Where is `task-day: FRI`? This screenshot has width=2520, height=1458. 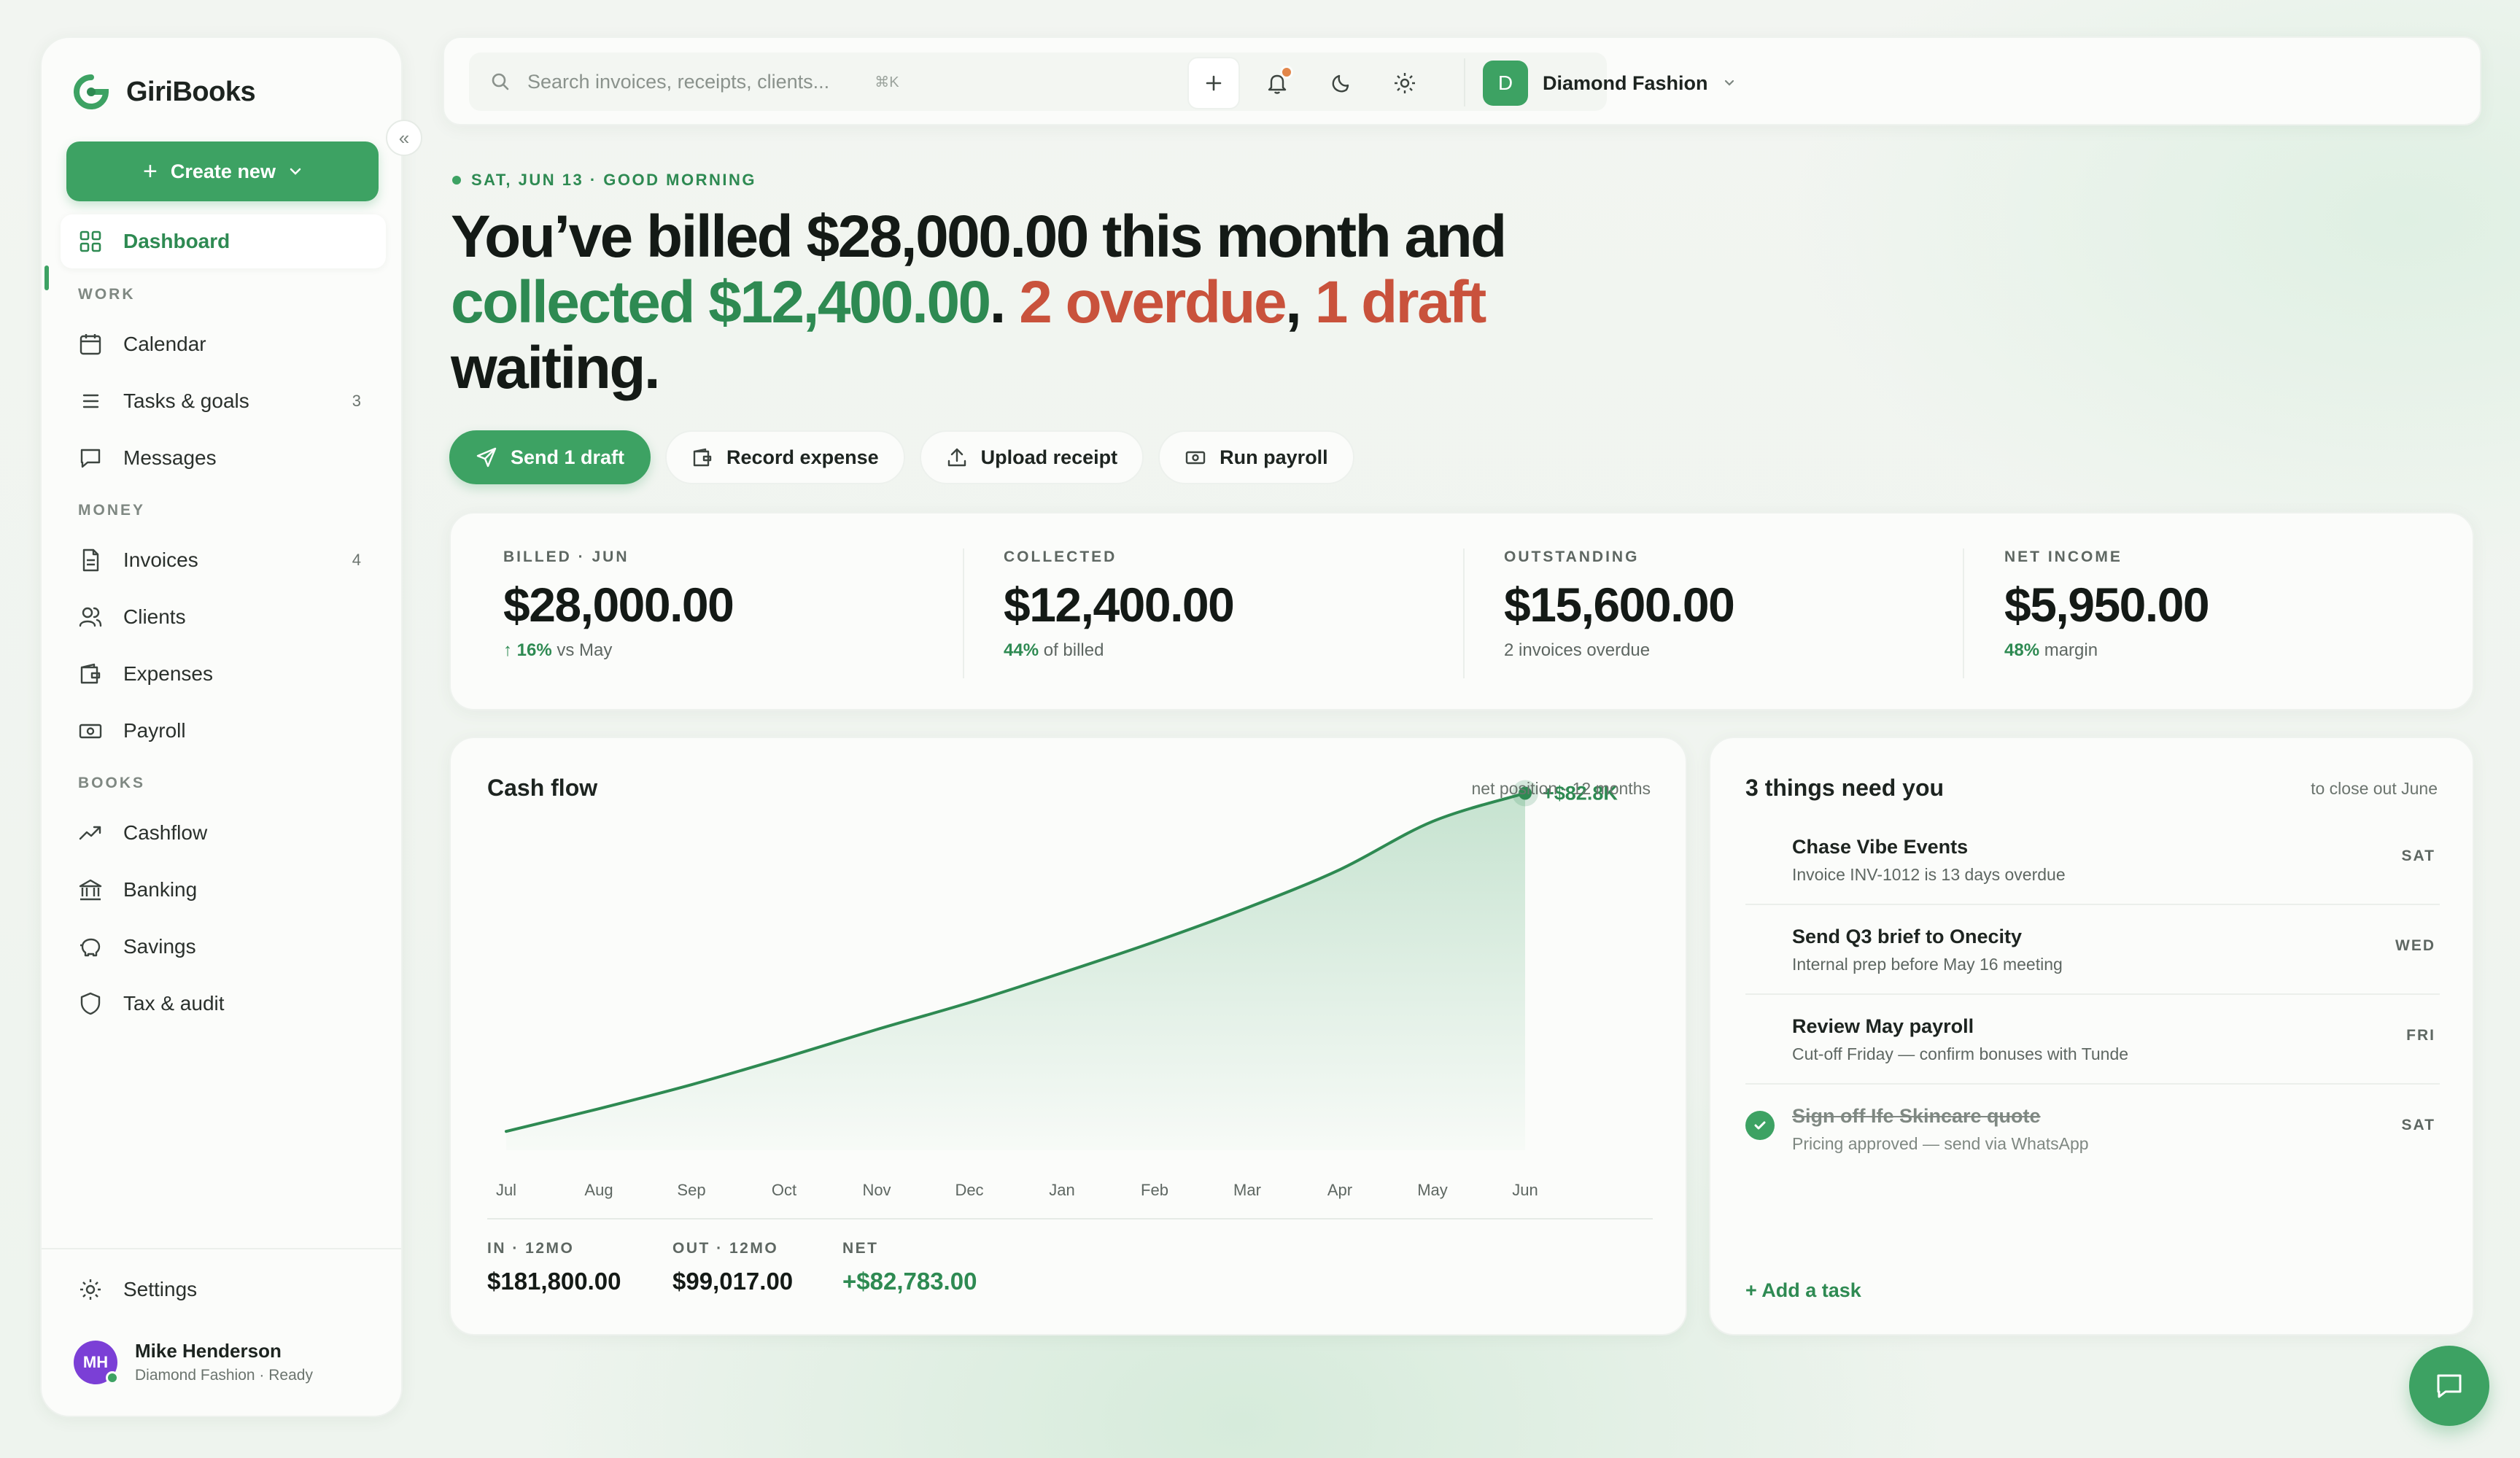 task-day: FRI is located at coordinates (2421, 1035).